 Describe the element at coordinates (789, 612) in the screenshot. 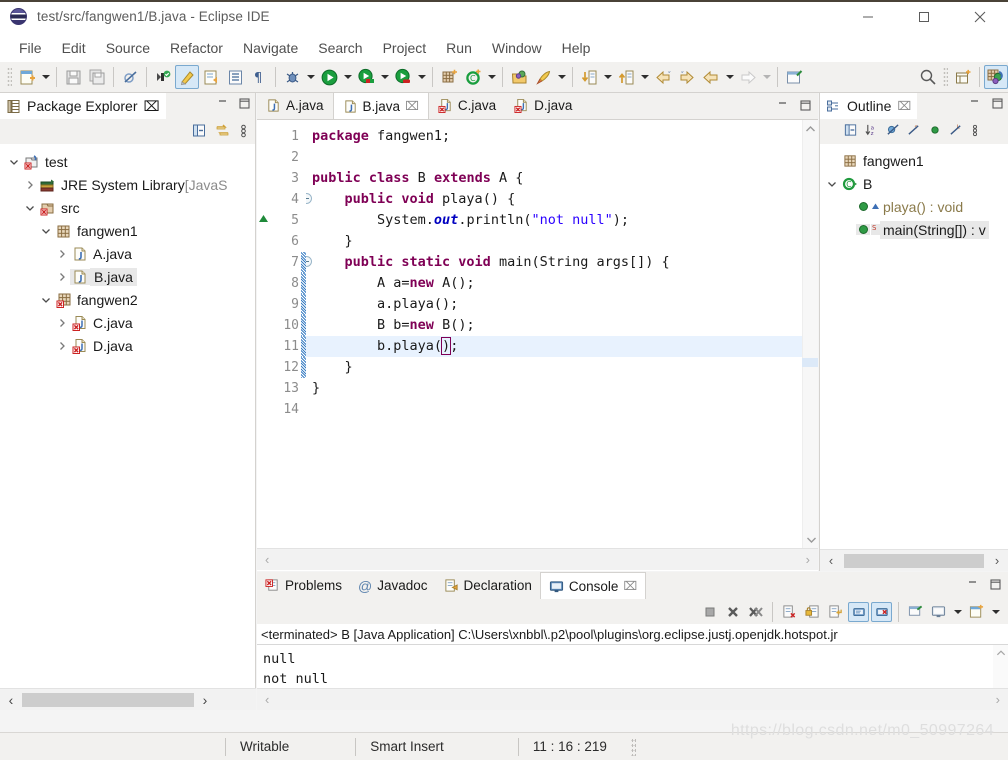

I see `clear-console-icon` at that location.